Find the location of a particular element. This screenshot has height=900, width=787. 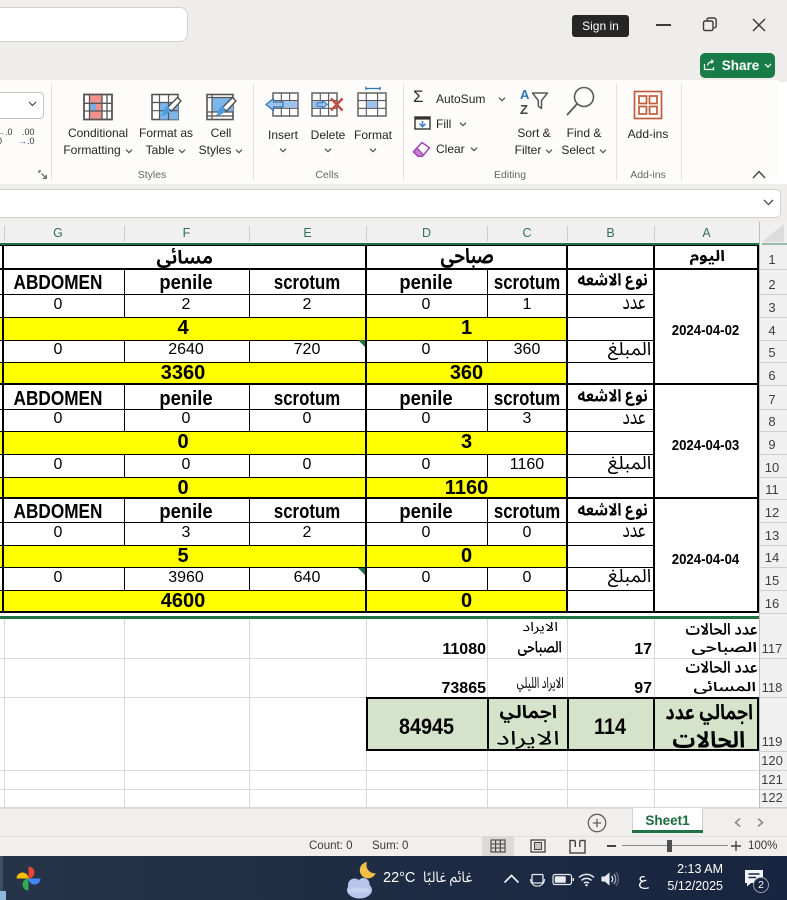

svg-text: Z is located at coordinates (524, 109).